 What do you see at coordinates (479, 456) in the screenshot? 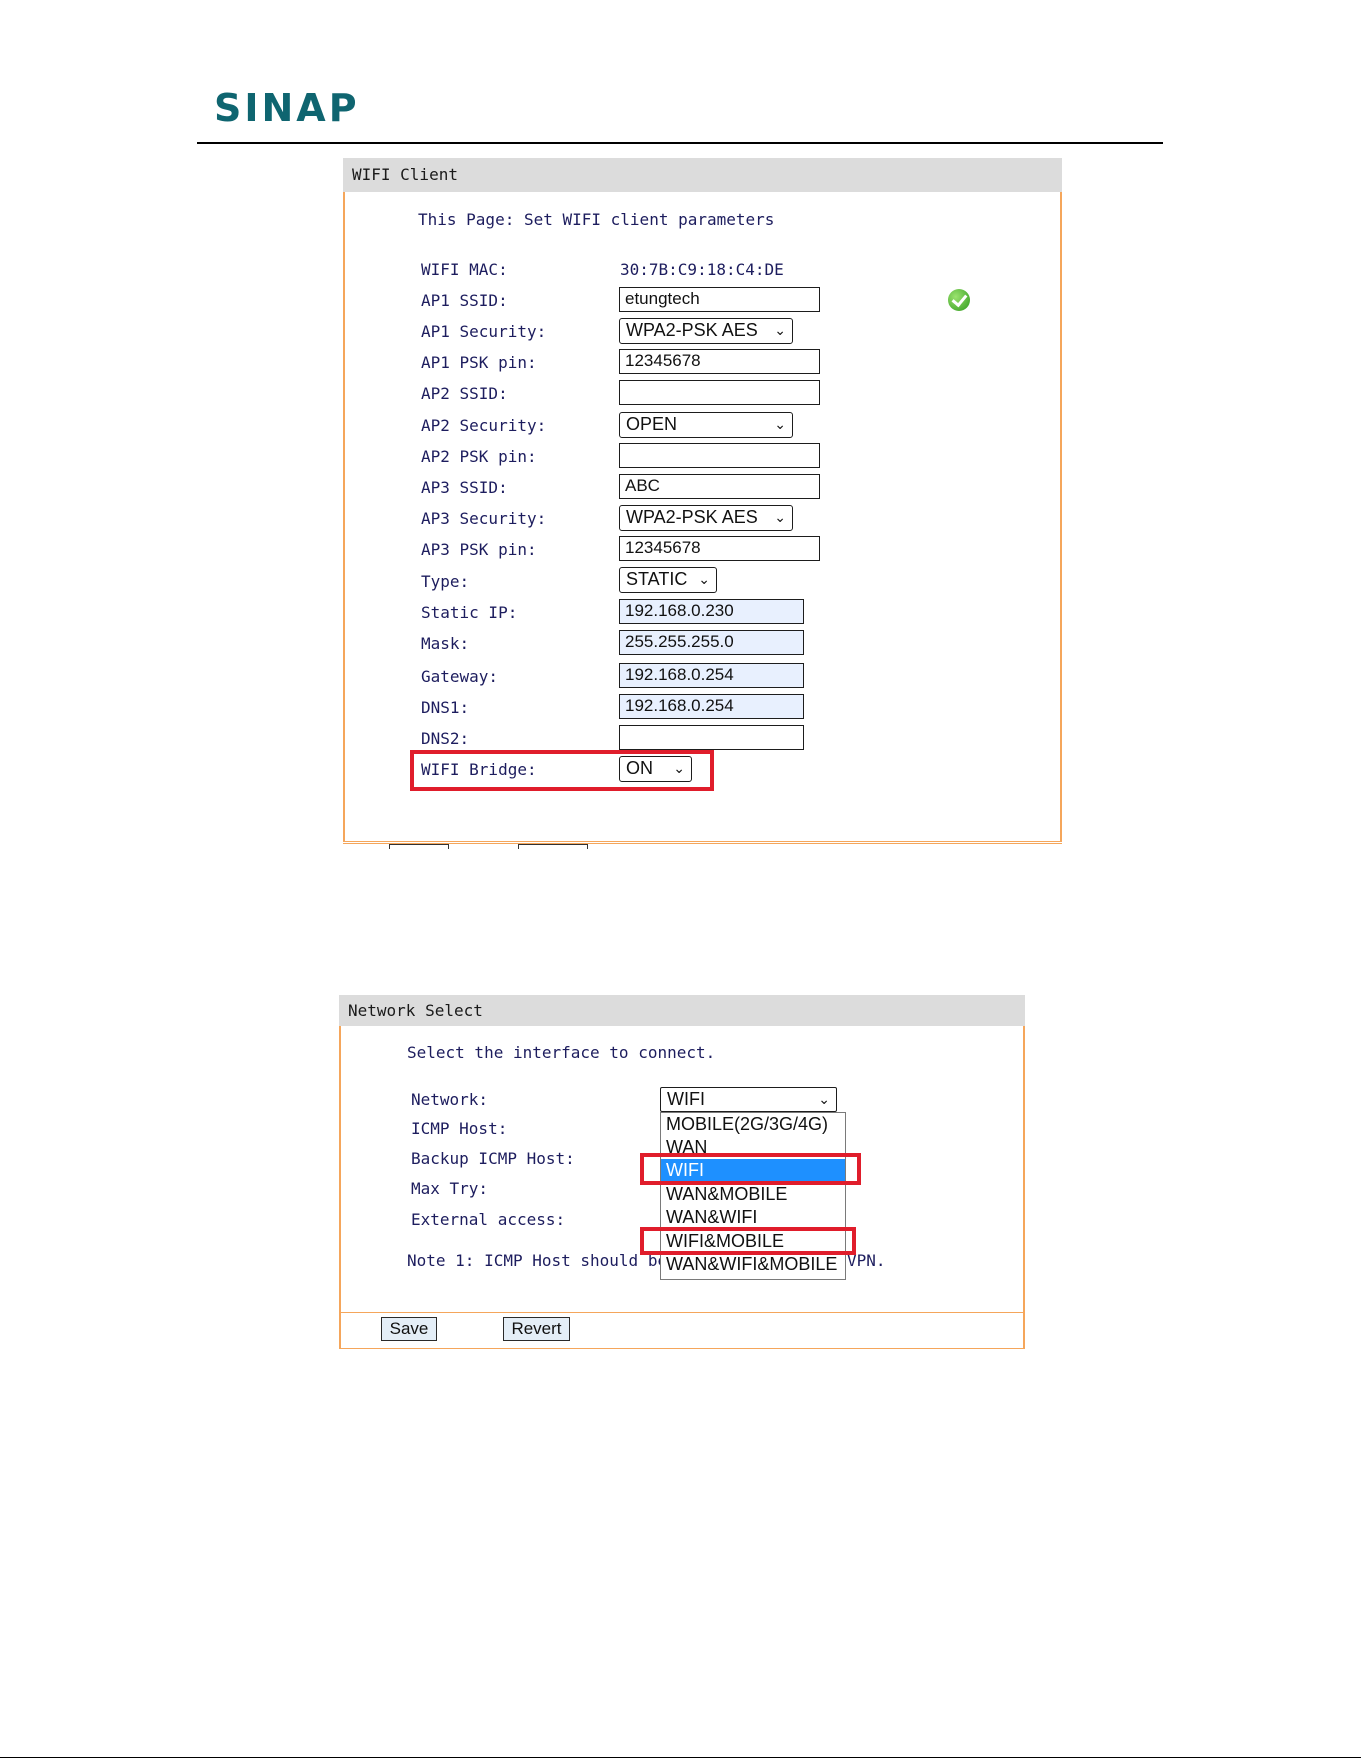
I see `ap2-psk-label: AP2 PSK pin:` at bounding box center [479, 456].